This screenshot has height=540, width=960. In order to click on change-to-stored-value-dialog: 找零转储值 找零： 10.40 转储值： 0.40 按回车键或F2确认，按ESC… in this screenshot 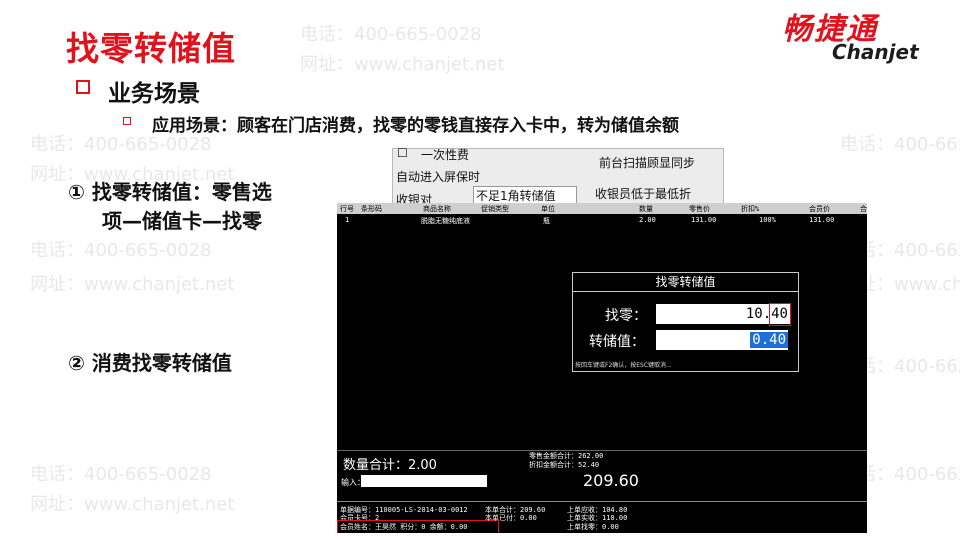, I will do `click(685, 322)`.